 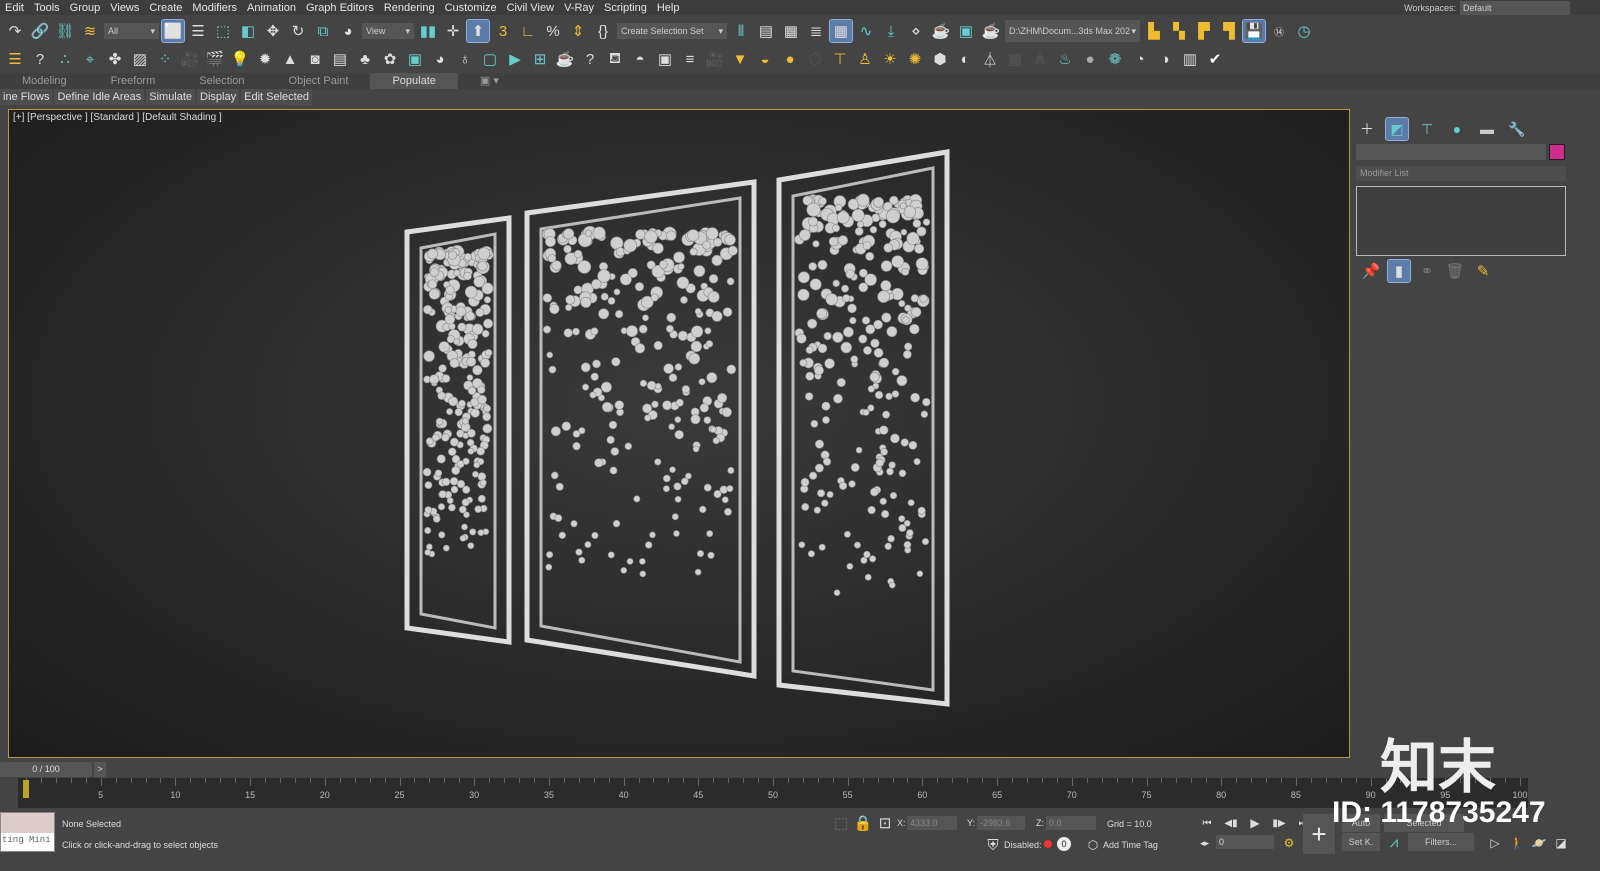 I want to click on help-icon: ?, so click(x=40, y=59).